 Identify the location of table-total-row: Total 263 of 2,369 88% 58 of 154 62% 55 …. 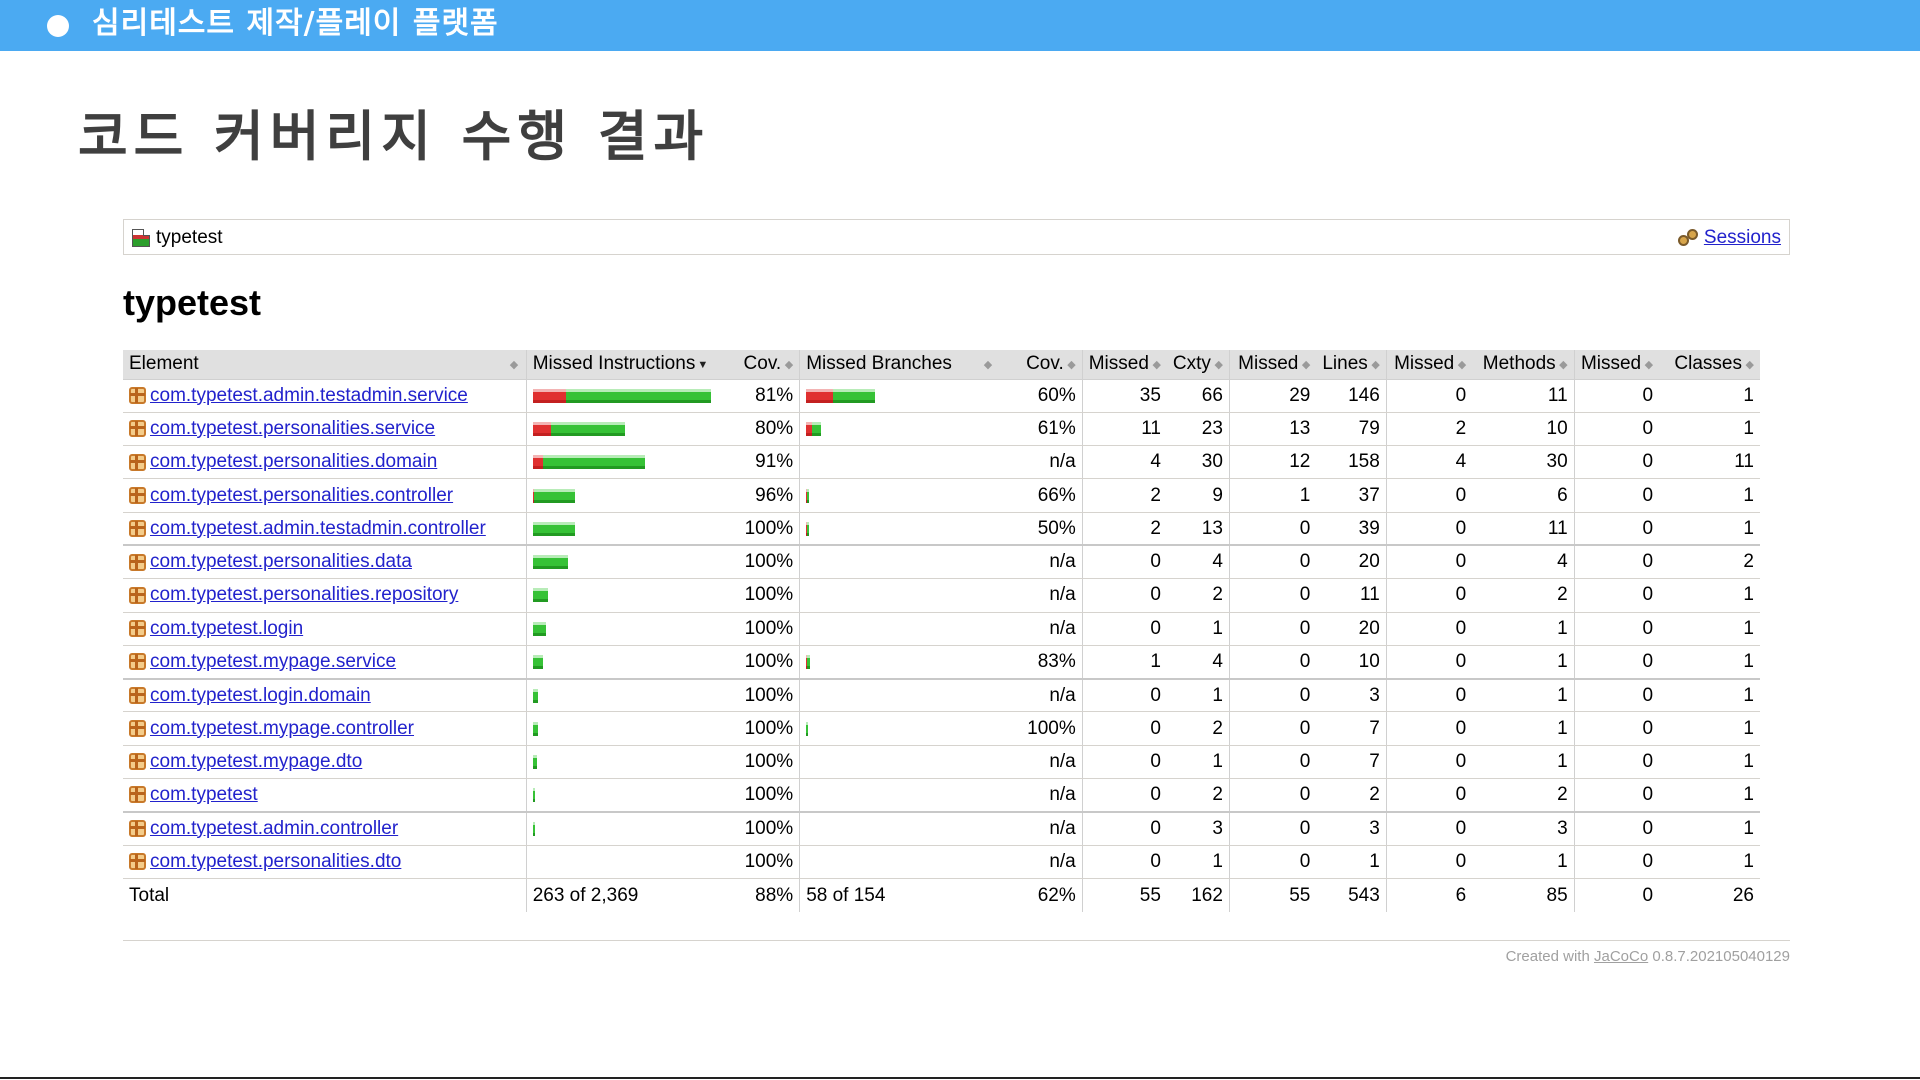
(941, 895).